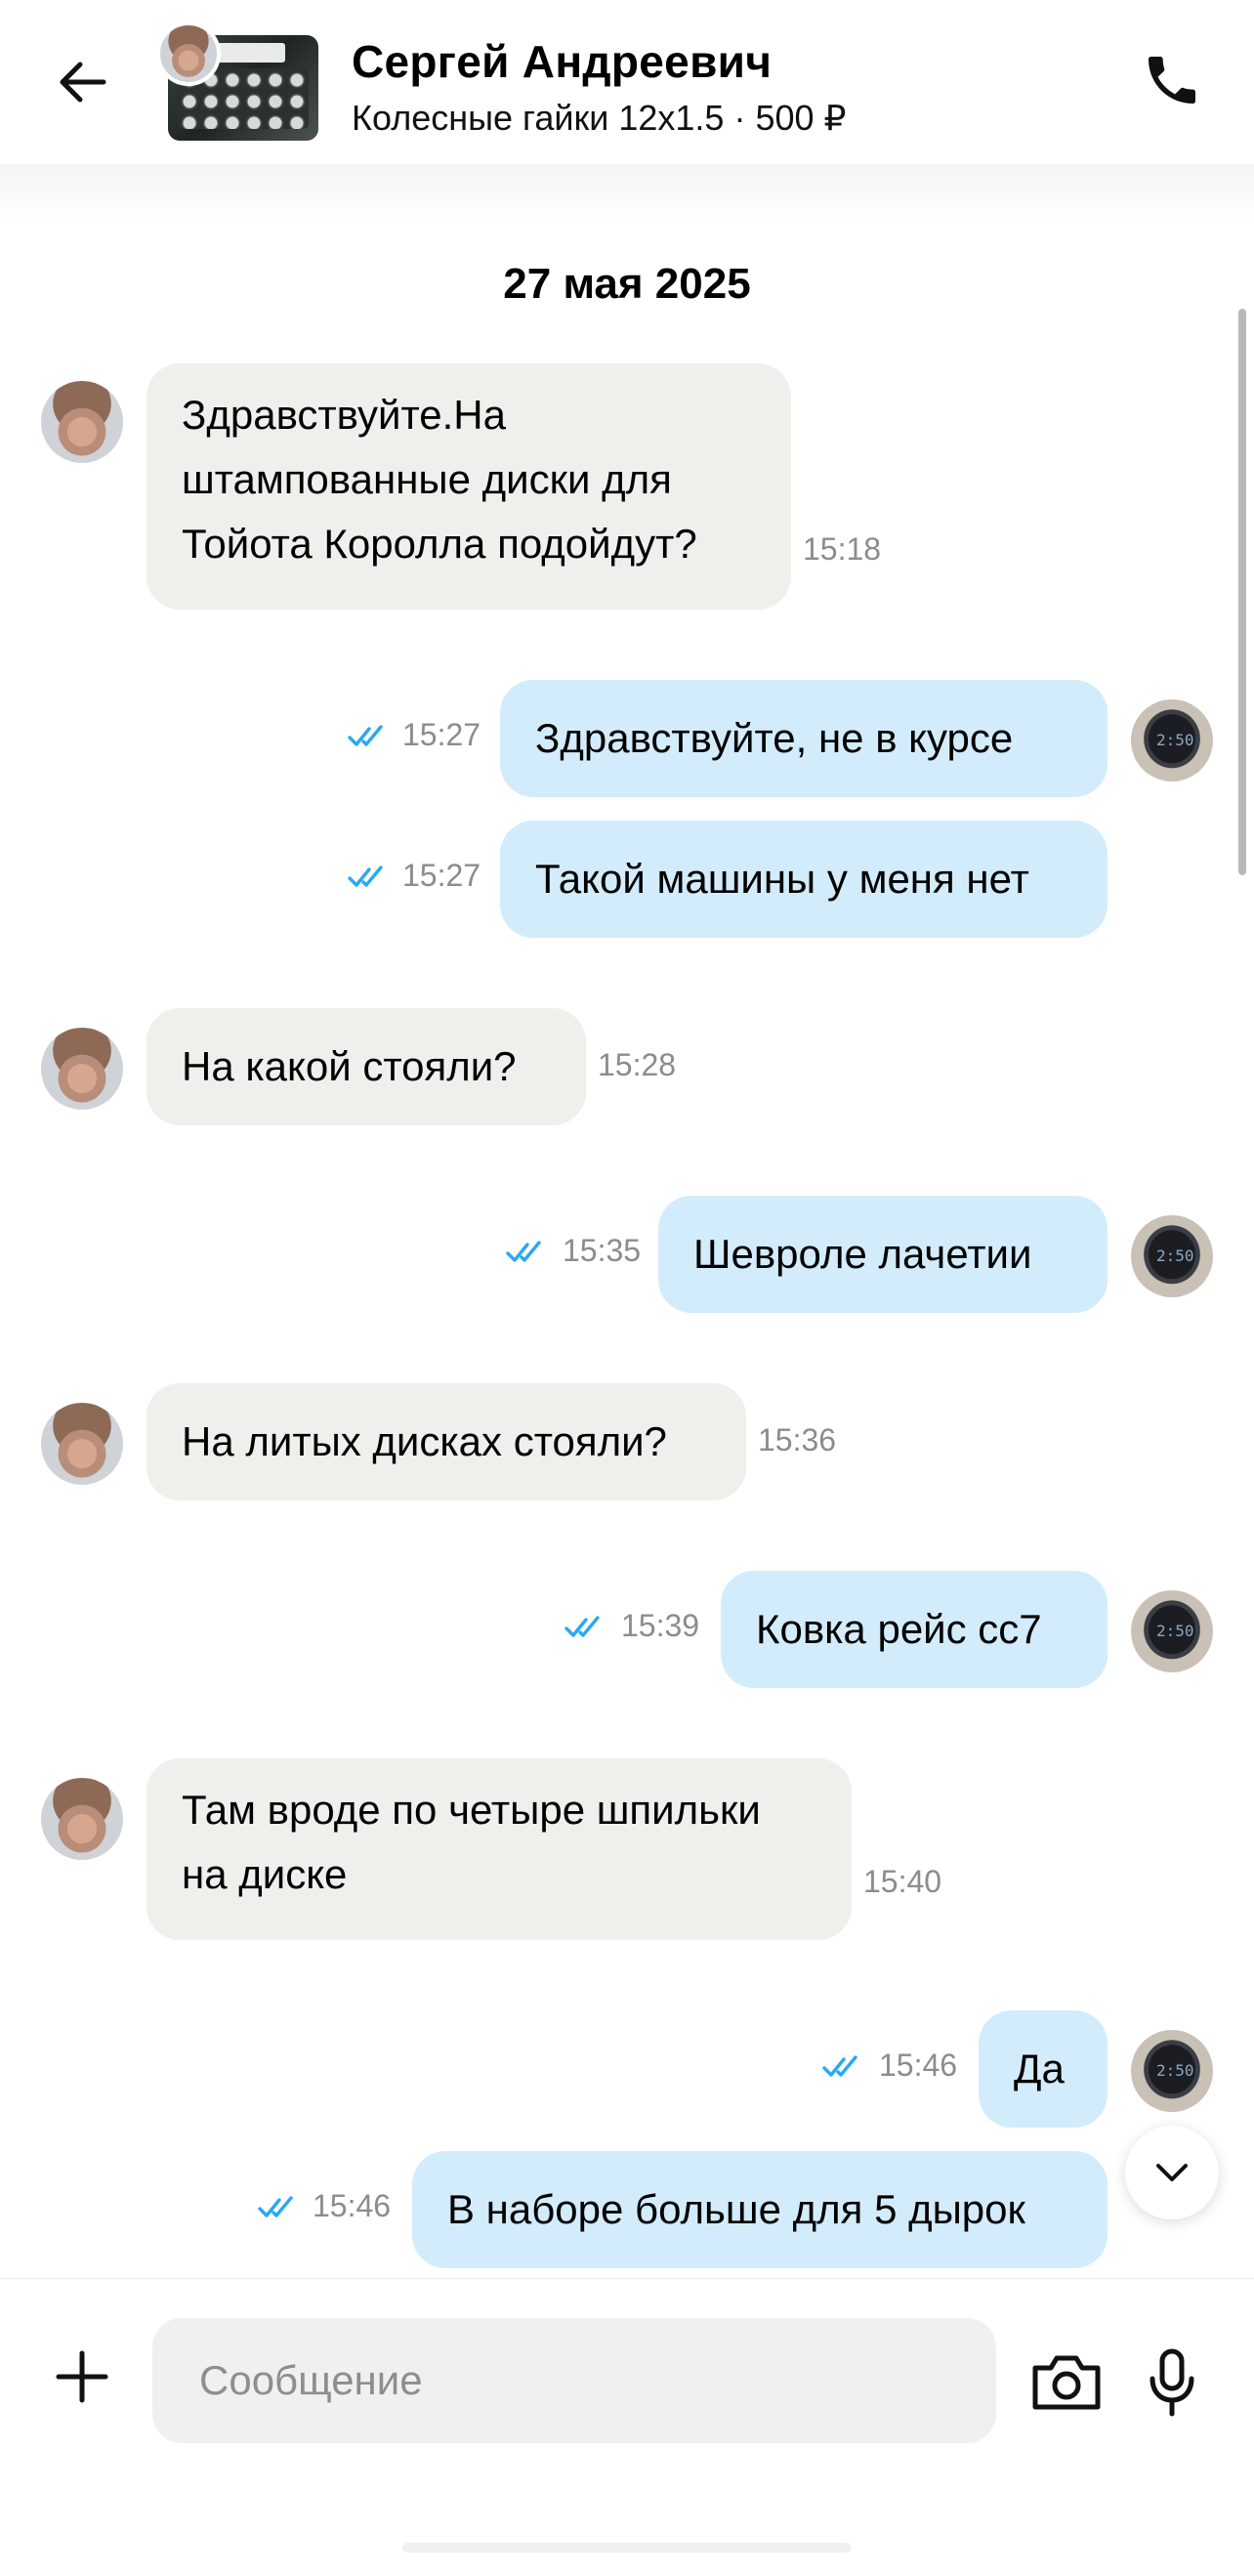  What do you see at coordinates (899, 1629) in the screenshot?
I see `message-text: Ковка рейс сс7` at bounding box center [899, 1629].